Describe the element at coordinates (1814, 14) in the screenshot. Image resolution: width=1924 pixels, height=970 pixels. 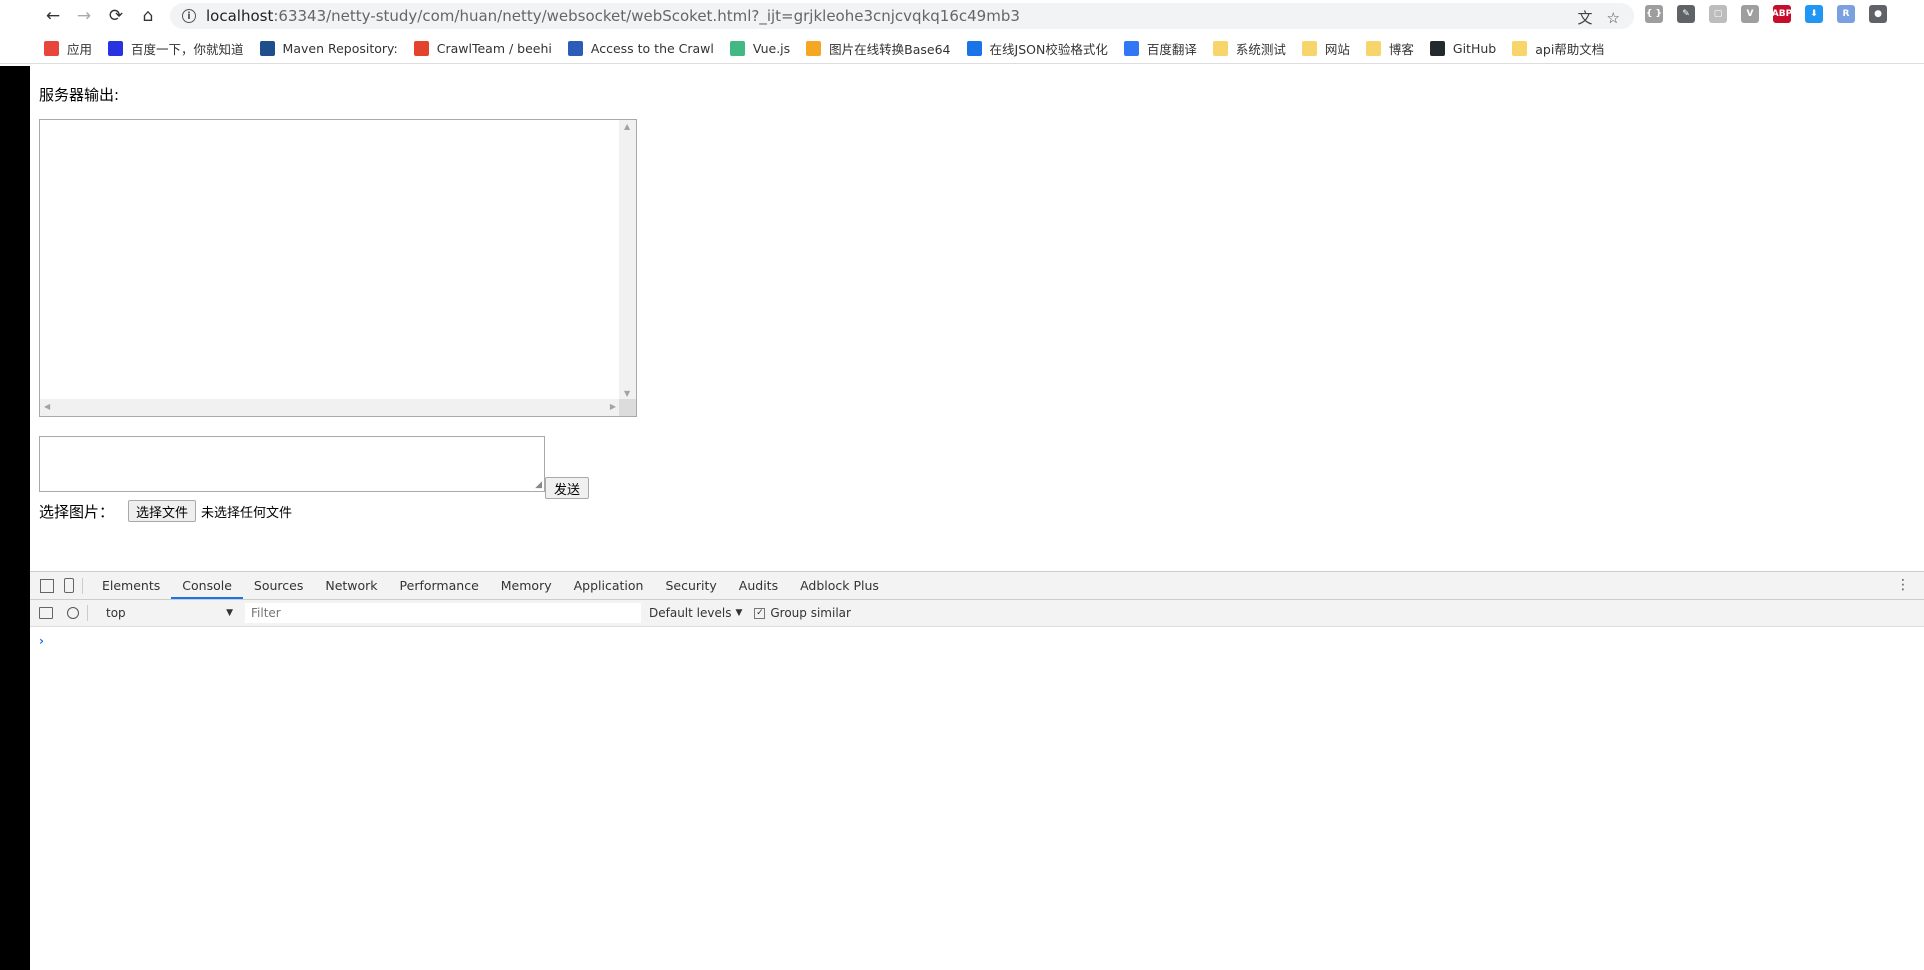
I see `download-ext-icon: ⬇` at that location.